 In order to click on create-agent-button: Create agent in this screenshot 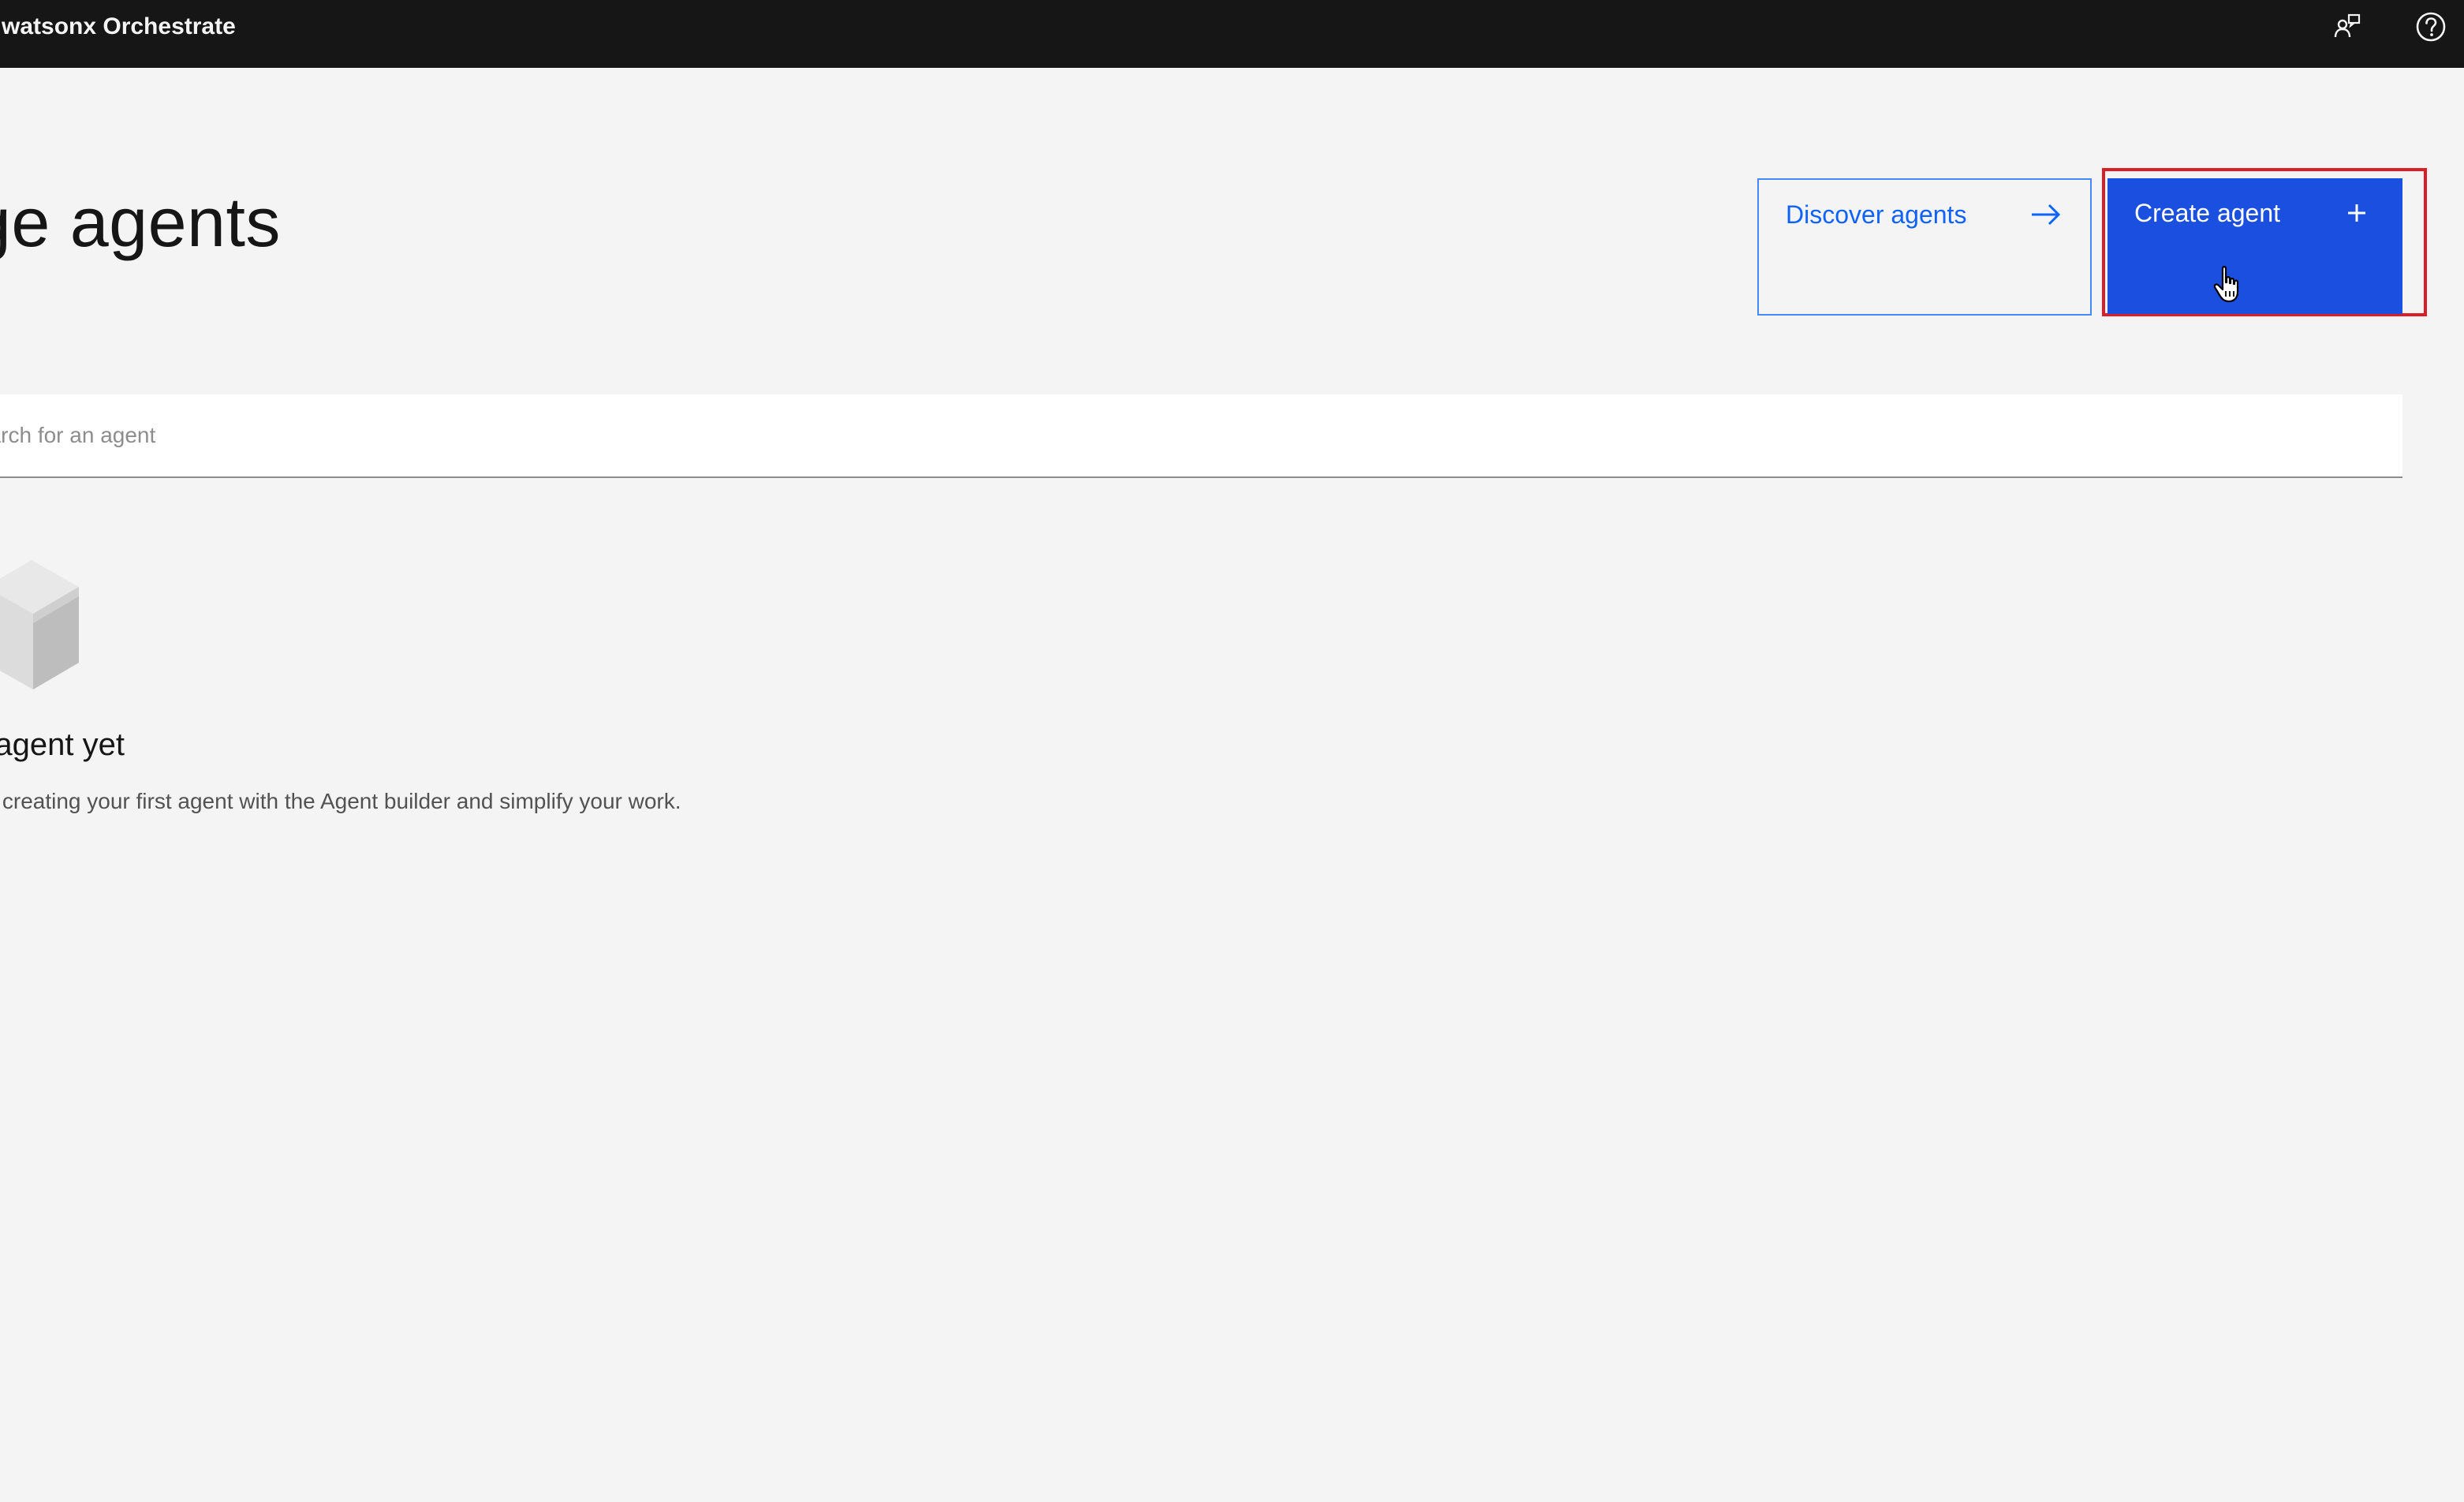, I will do `click(2254, 246)`.